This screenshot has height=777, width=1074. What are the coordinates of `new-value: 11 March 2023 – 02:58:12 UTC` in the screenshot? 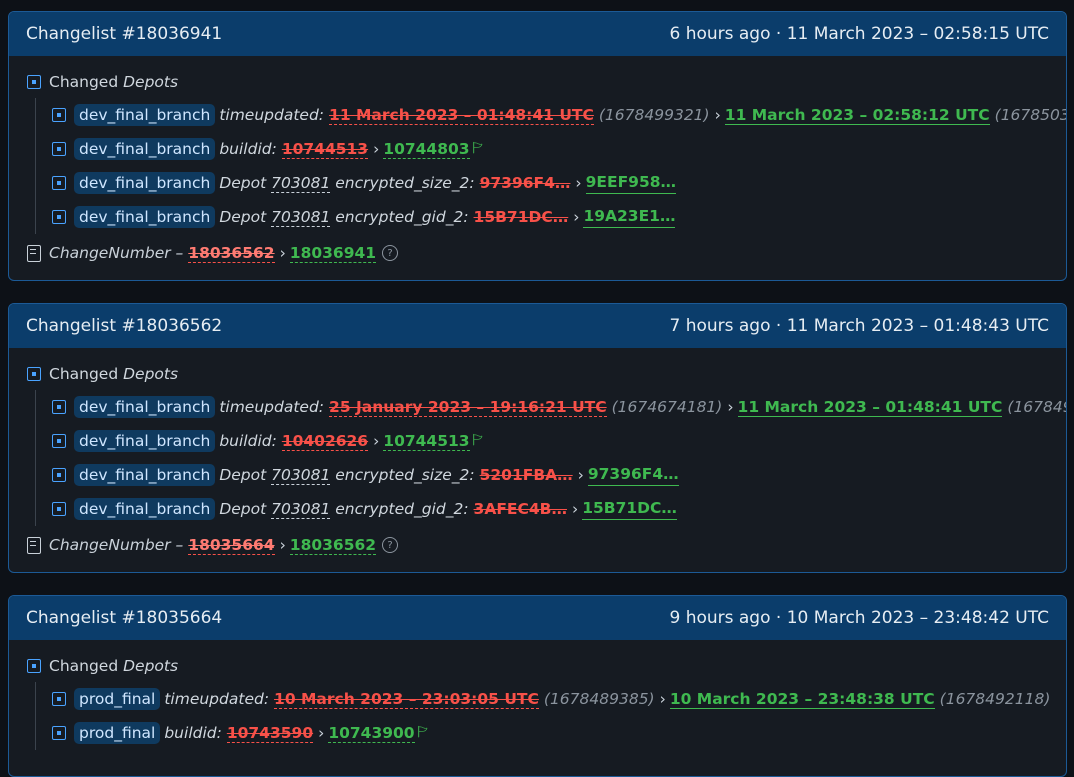 It's located at (857, 115).